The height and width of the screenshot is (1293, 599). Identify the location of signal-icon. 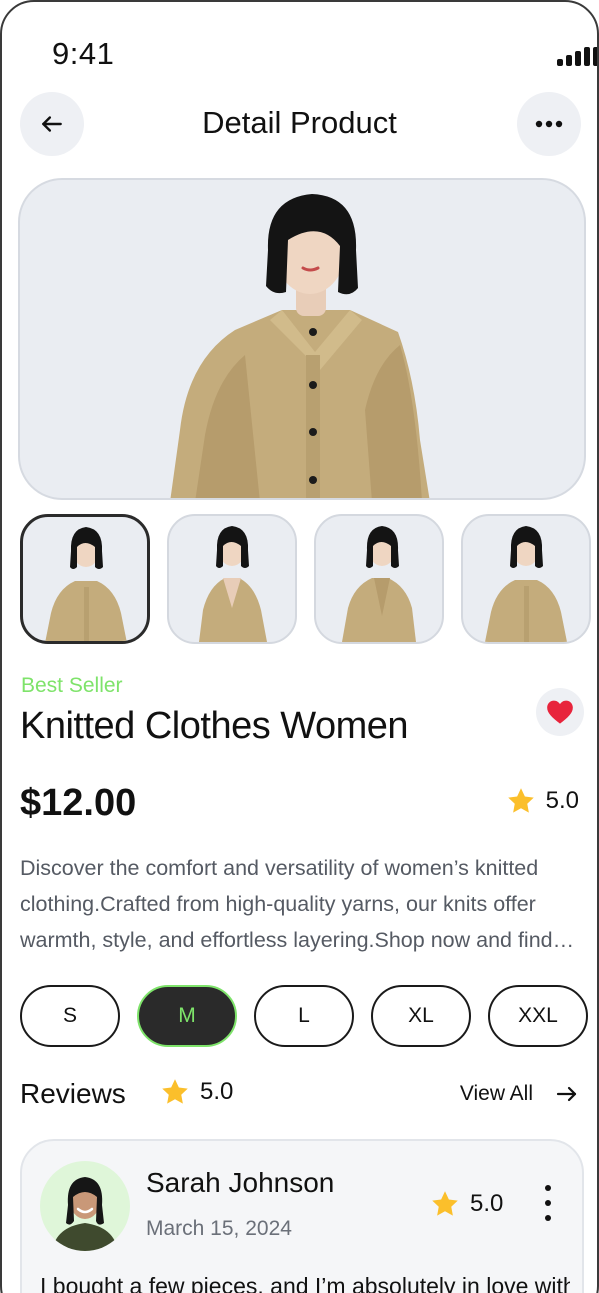
(577, 56).